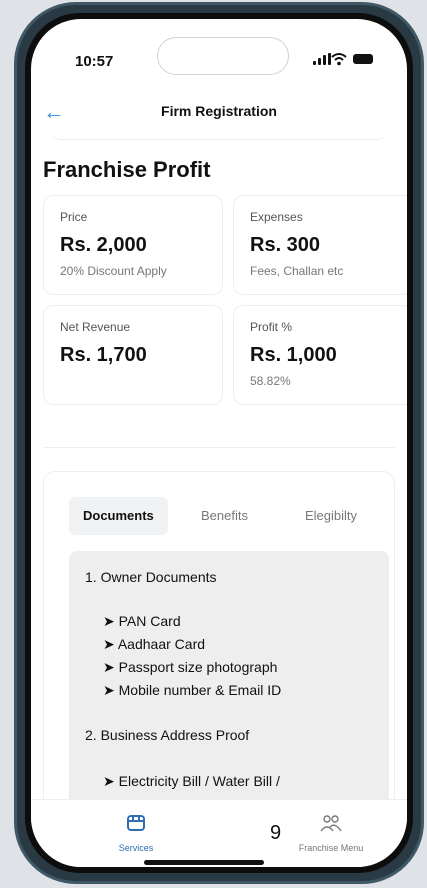 The height and width of the screenshot is (888, 427). What do you see at coordinates (190, 667) in the screenshot?
I see `doc-item: ➤ Passport size photograph` at bounding box center [190, 667].